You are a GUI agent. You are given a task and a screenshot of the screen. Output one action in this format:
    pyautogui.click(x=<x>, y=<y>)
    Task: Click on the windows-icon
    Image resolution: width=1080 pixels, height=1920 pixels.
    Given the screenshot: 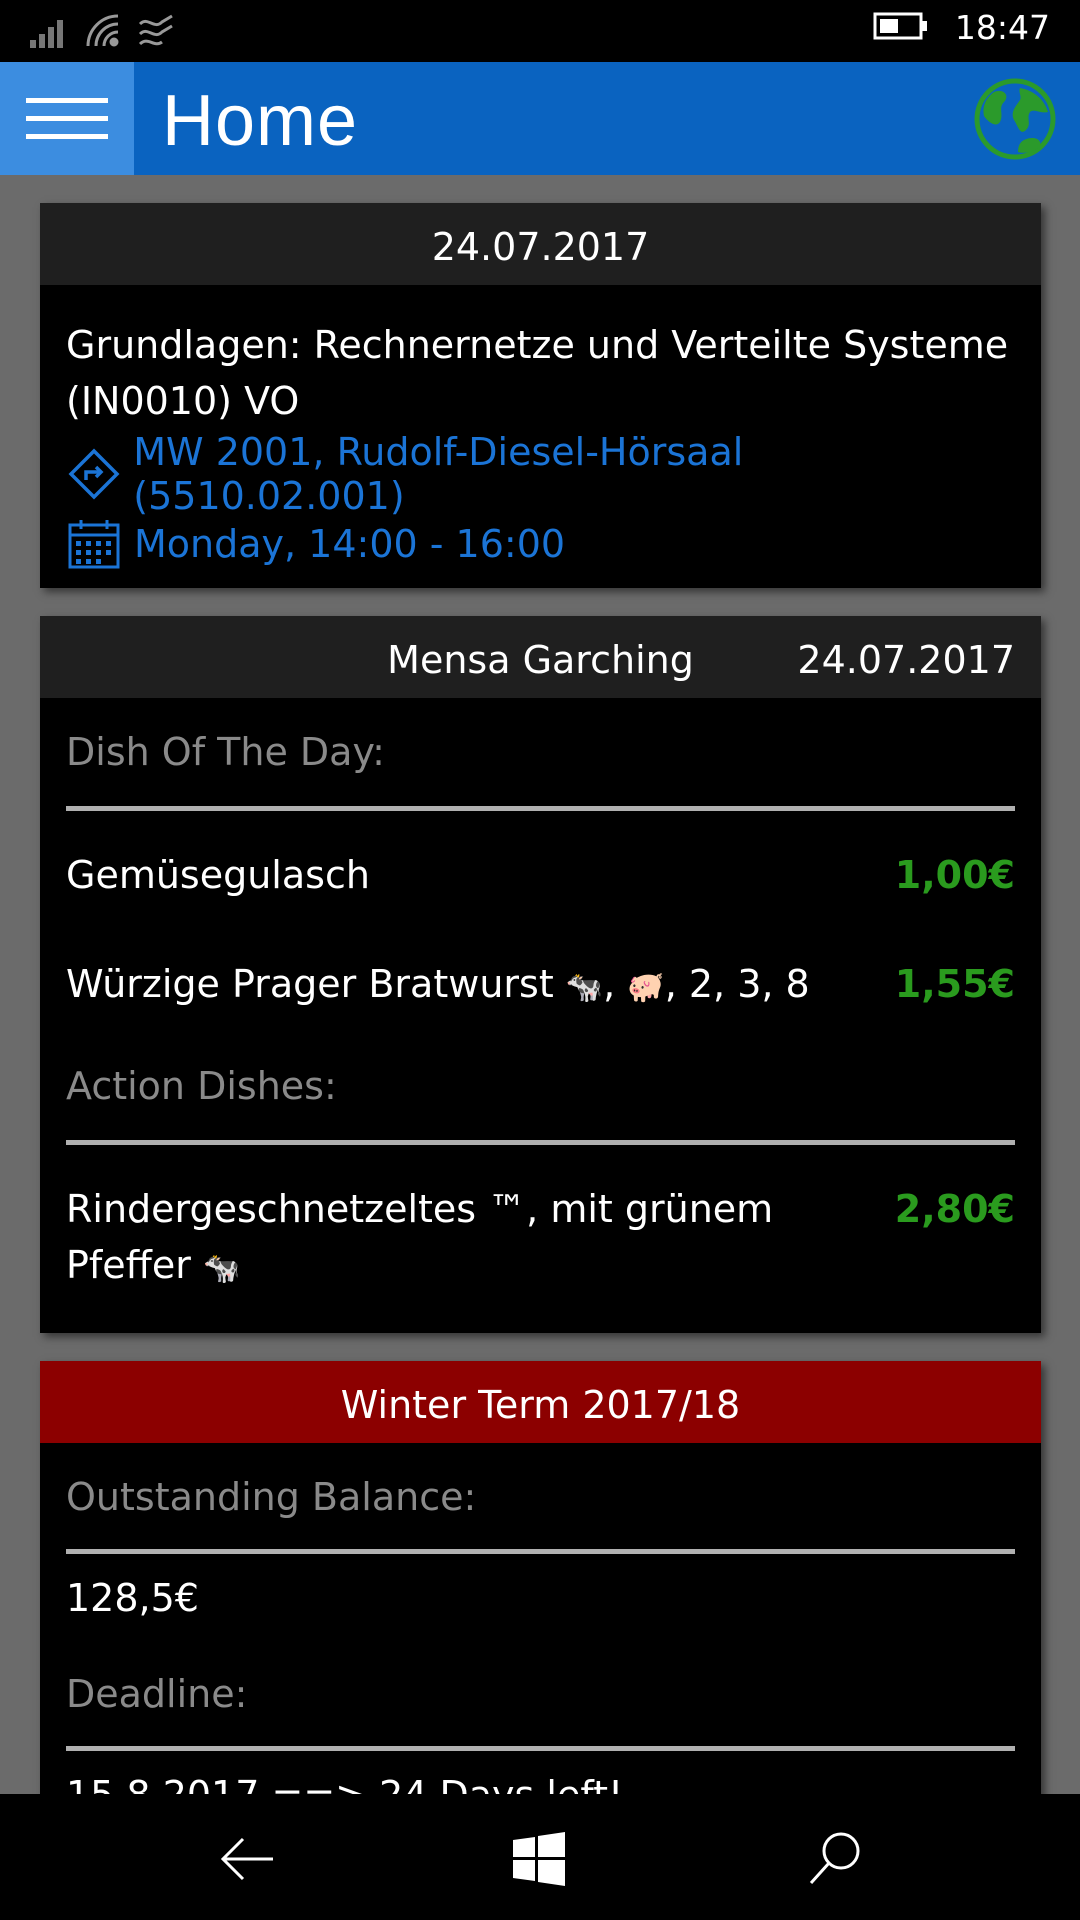 What is the action you would take?
    pyautogui.click(x=539, y=1859)
    